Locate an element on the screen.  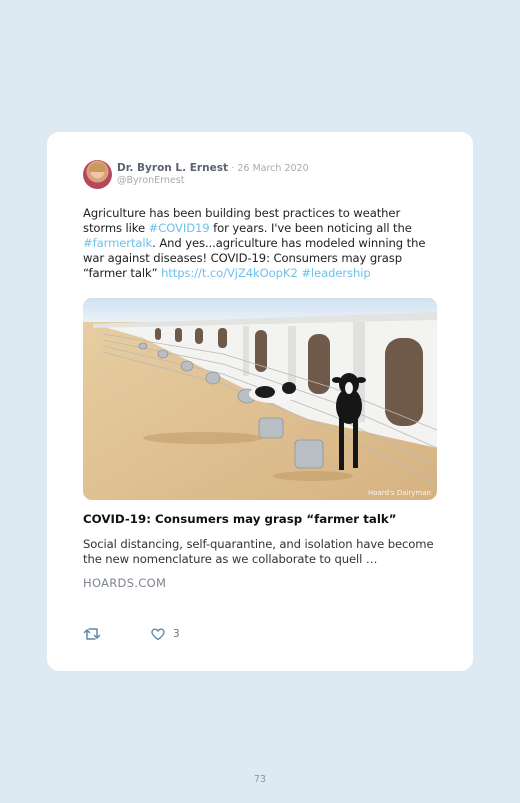
tweet-link: #COVID19 is located at coordinates (179, 228).